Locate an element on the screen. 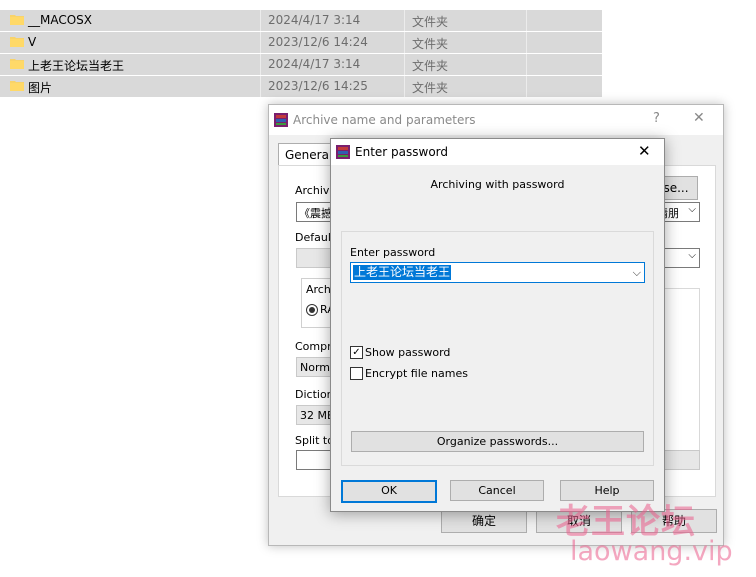  rar-radio is located at coordinates (312, 310).